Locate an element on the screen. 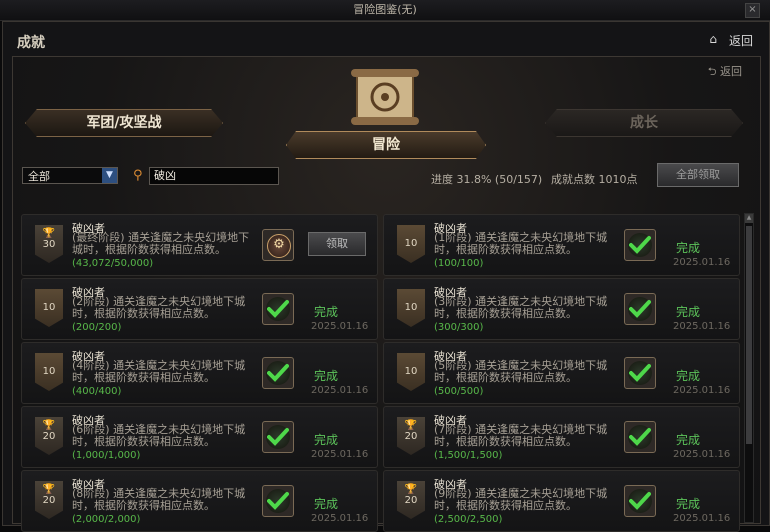  list-scrollbar: ▲ is located at coordinates (749, 368).